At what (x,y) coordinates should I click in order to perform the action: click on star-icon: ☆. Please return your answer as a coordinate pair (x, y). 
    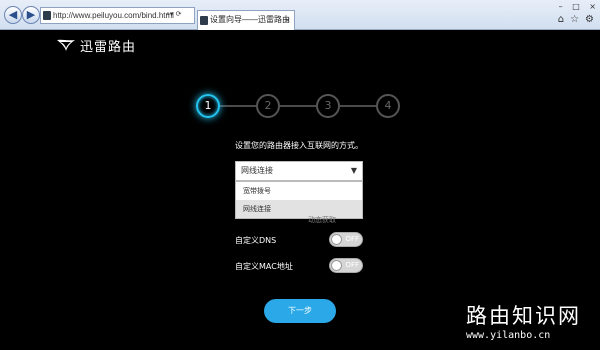
    Looking at the image, I should click on (574, 19).